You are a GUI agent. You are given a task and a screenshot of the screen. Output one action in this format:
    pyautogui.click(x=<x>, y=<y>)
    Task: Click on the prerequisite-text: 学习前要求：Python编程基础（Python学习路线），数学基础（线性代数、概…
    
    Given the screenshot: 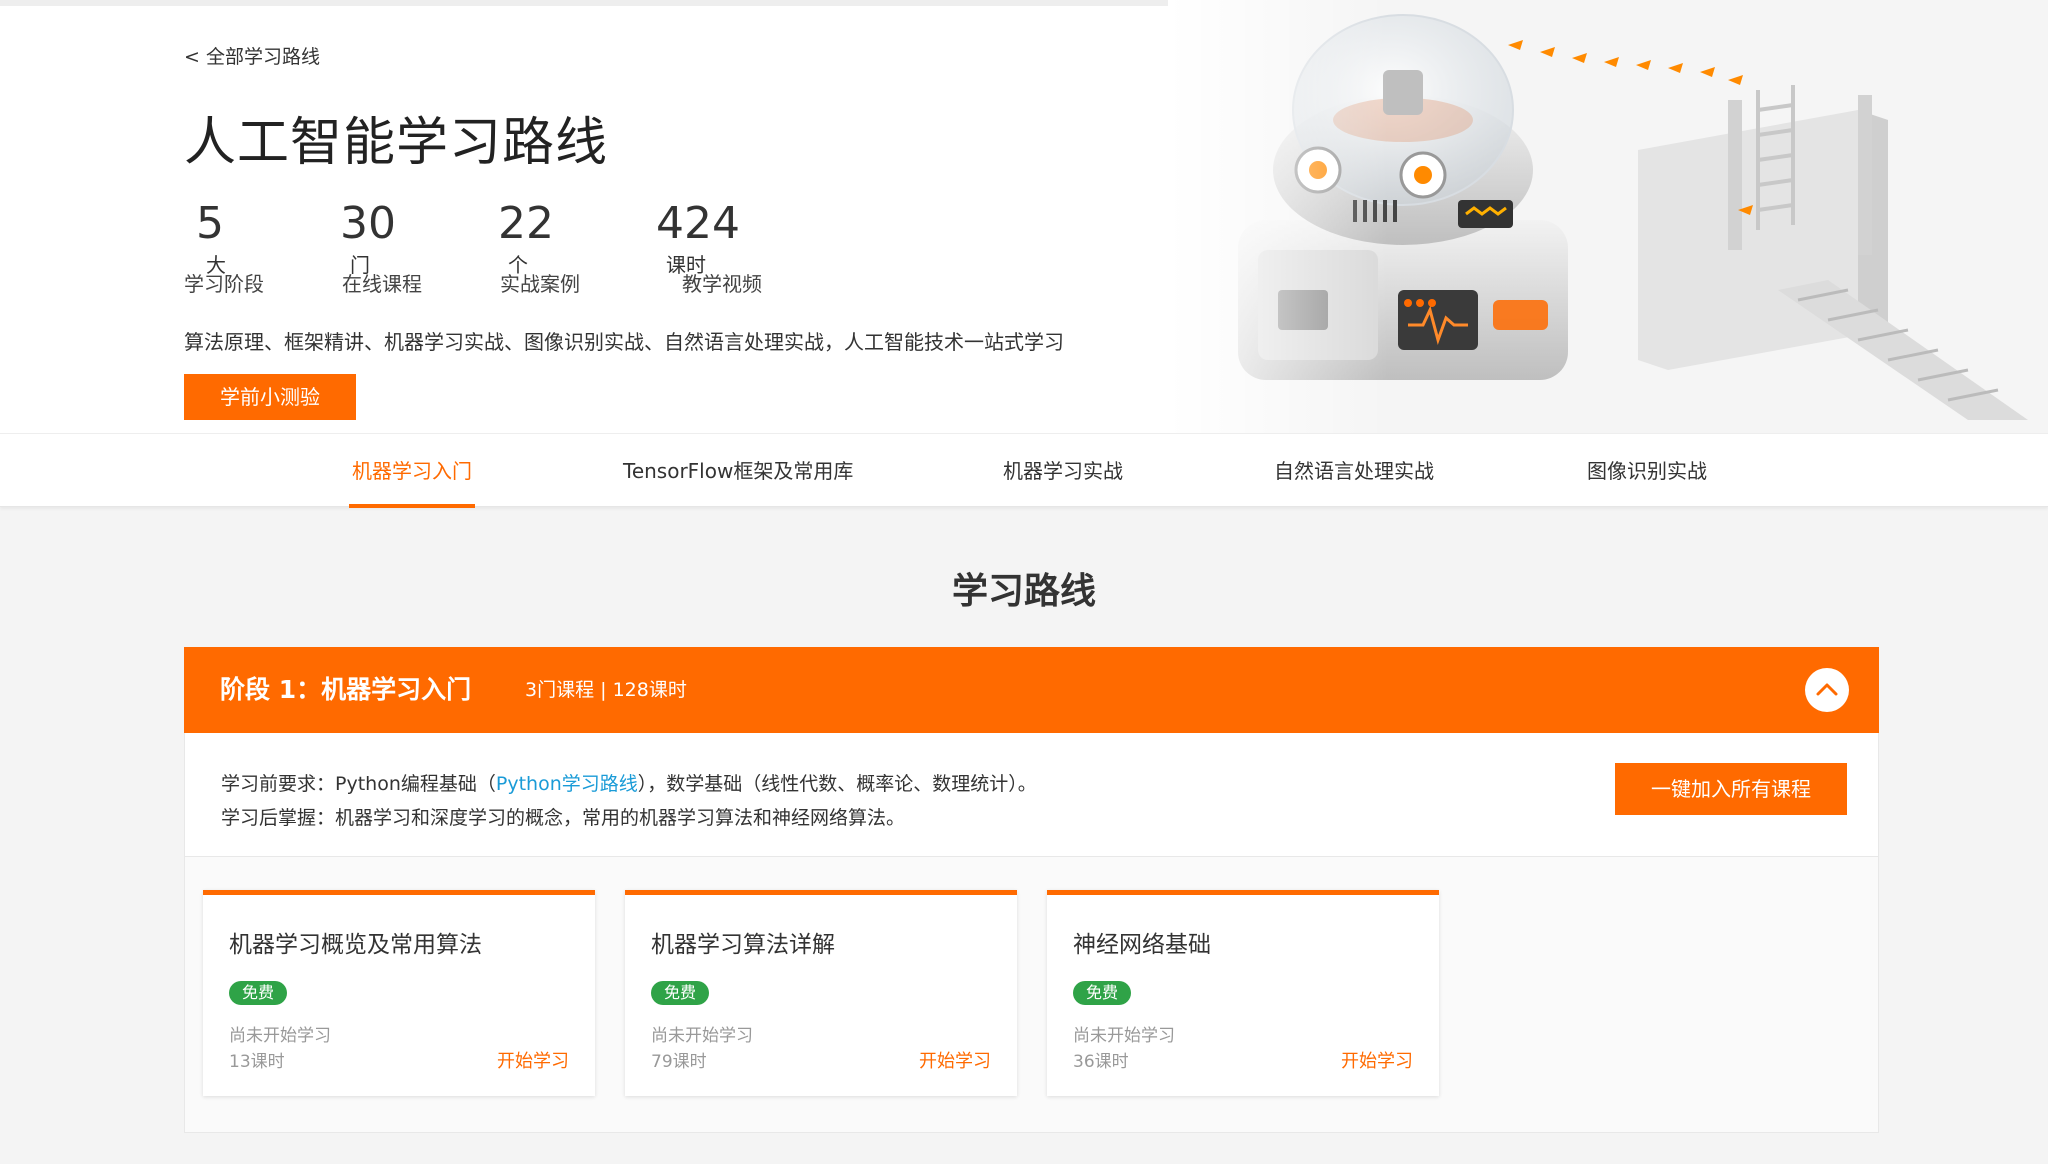 What is the action you would take?
    pyautogui.click(x=629, y=782)
    